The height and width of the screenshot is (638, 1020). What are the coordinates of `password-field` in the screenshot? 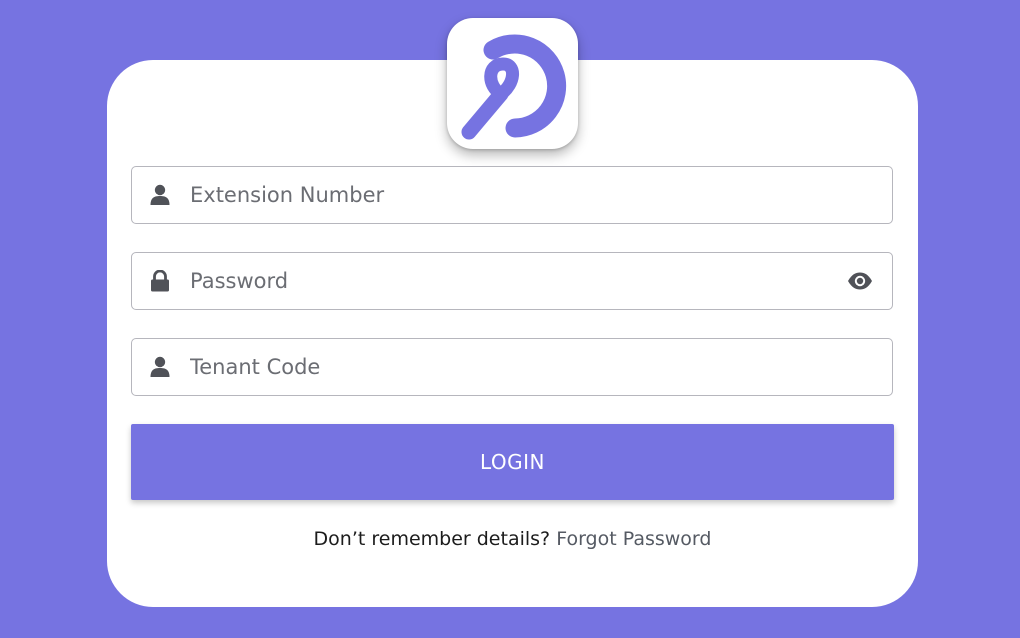 It's located at (512, 281).